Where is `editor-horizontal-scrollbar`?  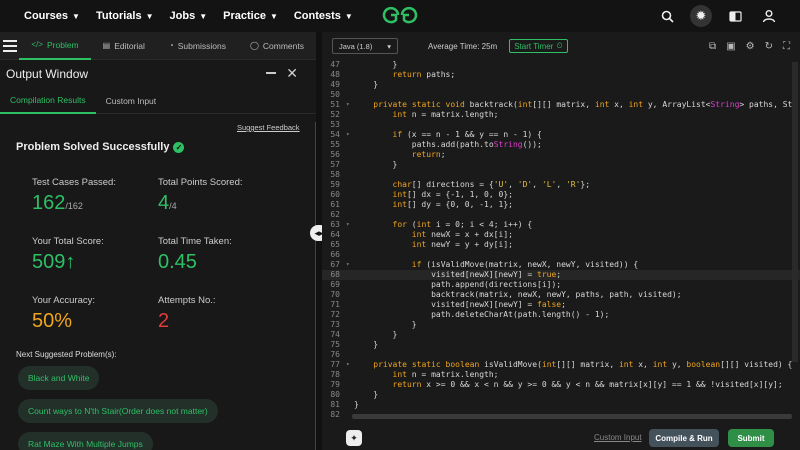
editor-horizontal-scrollbar is located at coordinates (572, 416).